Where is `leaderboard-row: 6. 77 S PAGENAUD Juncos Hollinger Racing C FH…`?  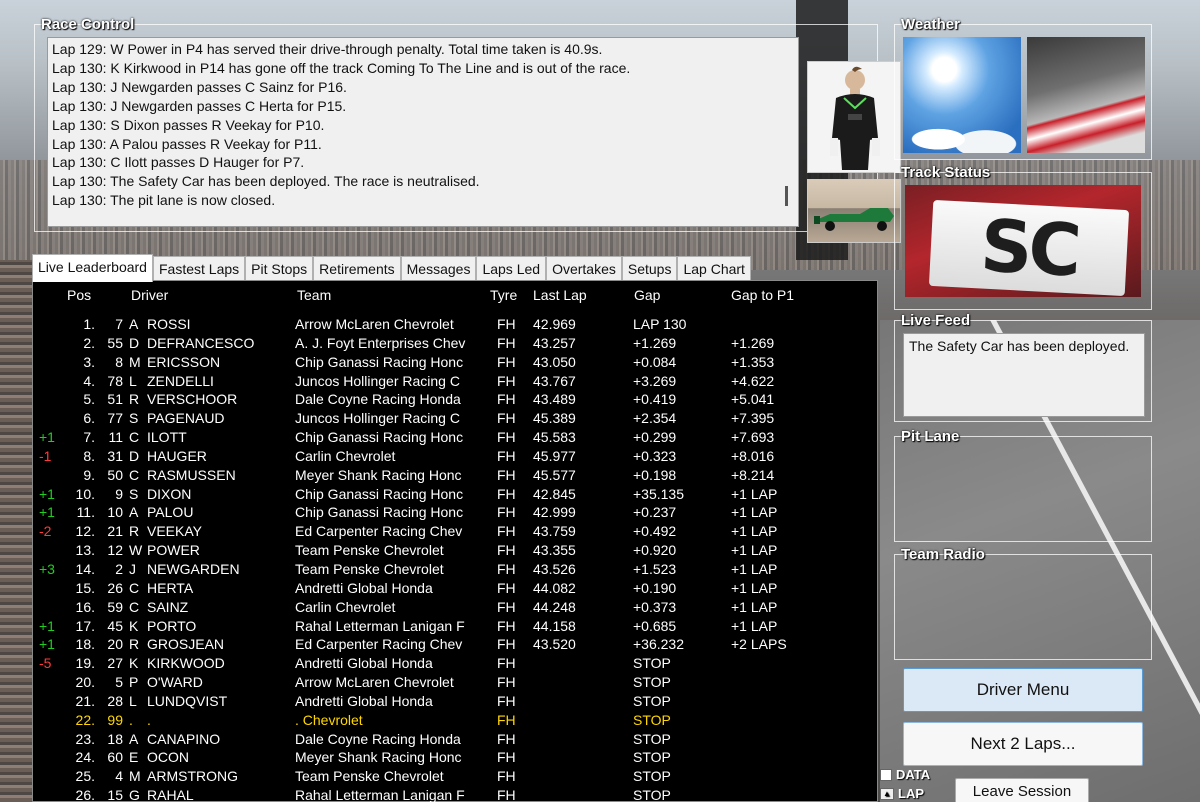 leaderboard-row: 6. 77 S PAGENAUD Juncos Hollinger Racing C FH… is located at coordinates (455, 418).